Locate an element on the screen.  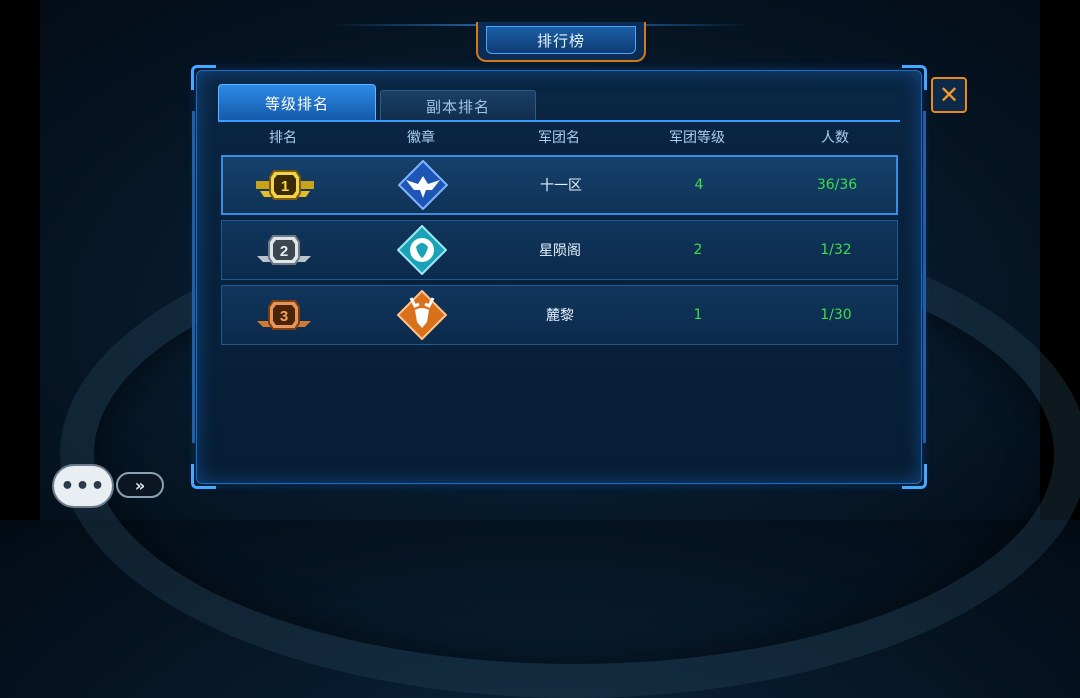
rank-number: 2 is located at coordinates (284, 251).